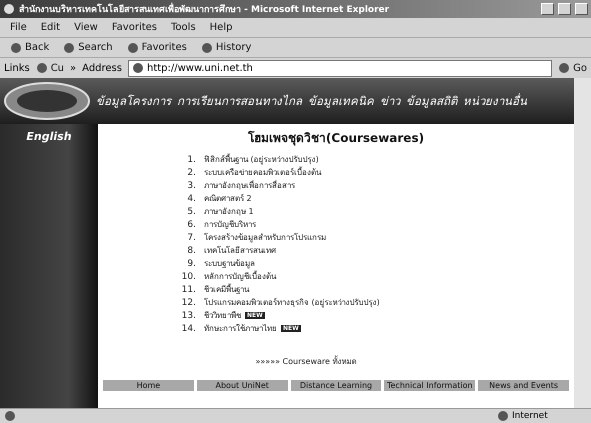  I want to click on link-button: Cu, so click(50, 68).